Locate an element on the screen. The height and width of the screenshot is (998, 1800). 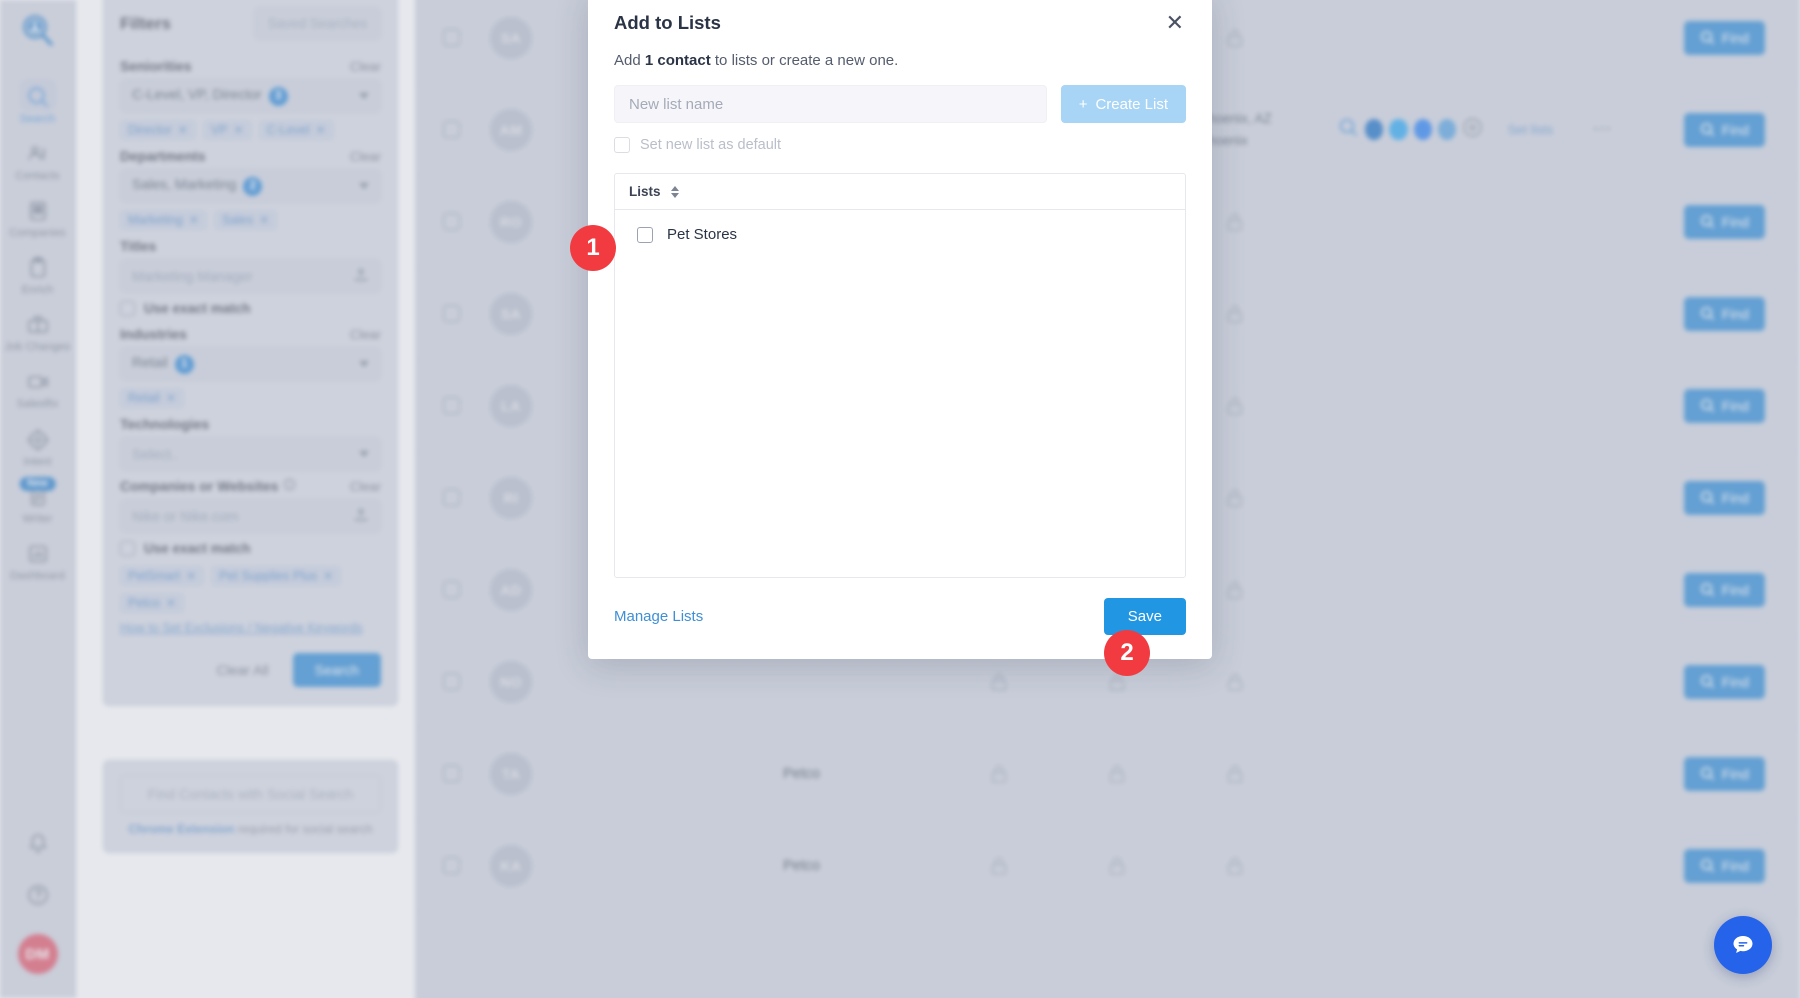
info-circle-icon is located at coordinates (289, 486).